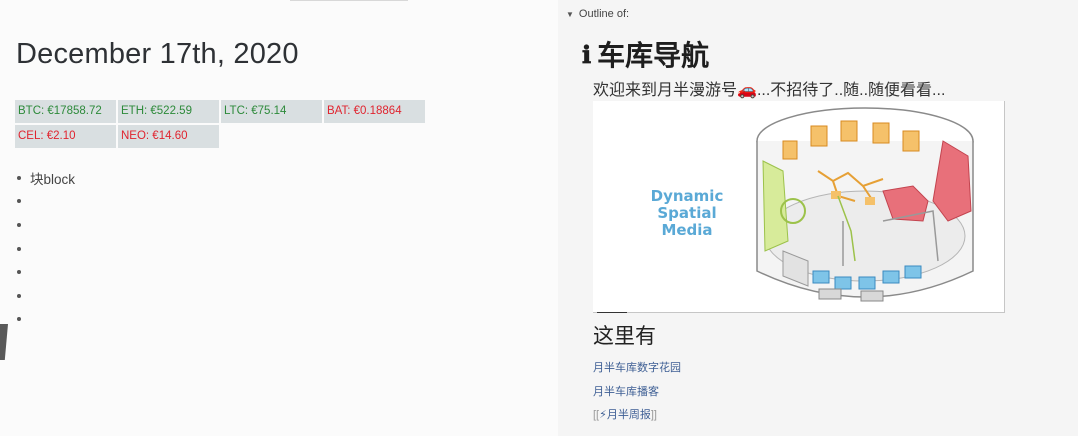 This screenshot has height=436, width=1078. What do you see at coordinates (687, 196) in the screenshot?
I see `diagram-title-line-1: Dynamic` at bounding box center [687, 196].